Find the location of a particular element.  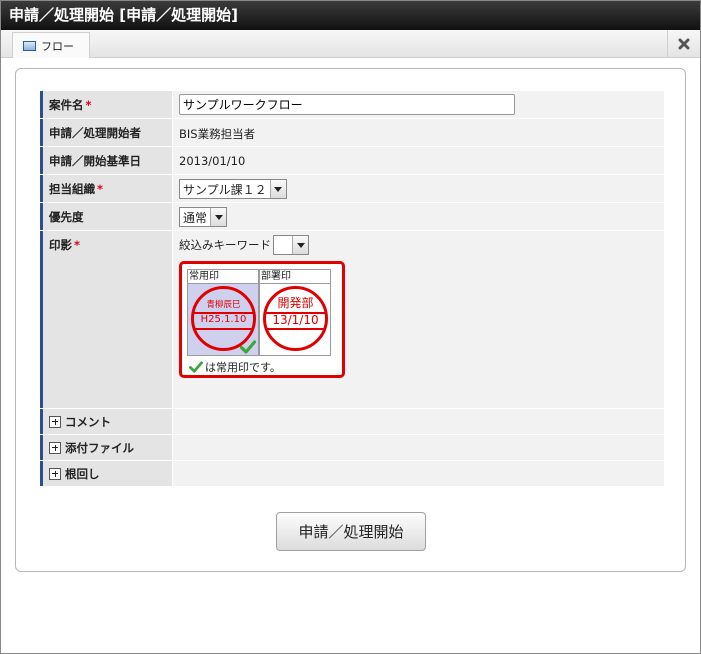

keyword-filter: 絞込みキーワード is located at coordinates (418, 245).